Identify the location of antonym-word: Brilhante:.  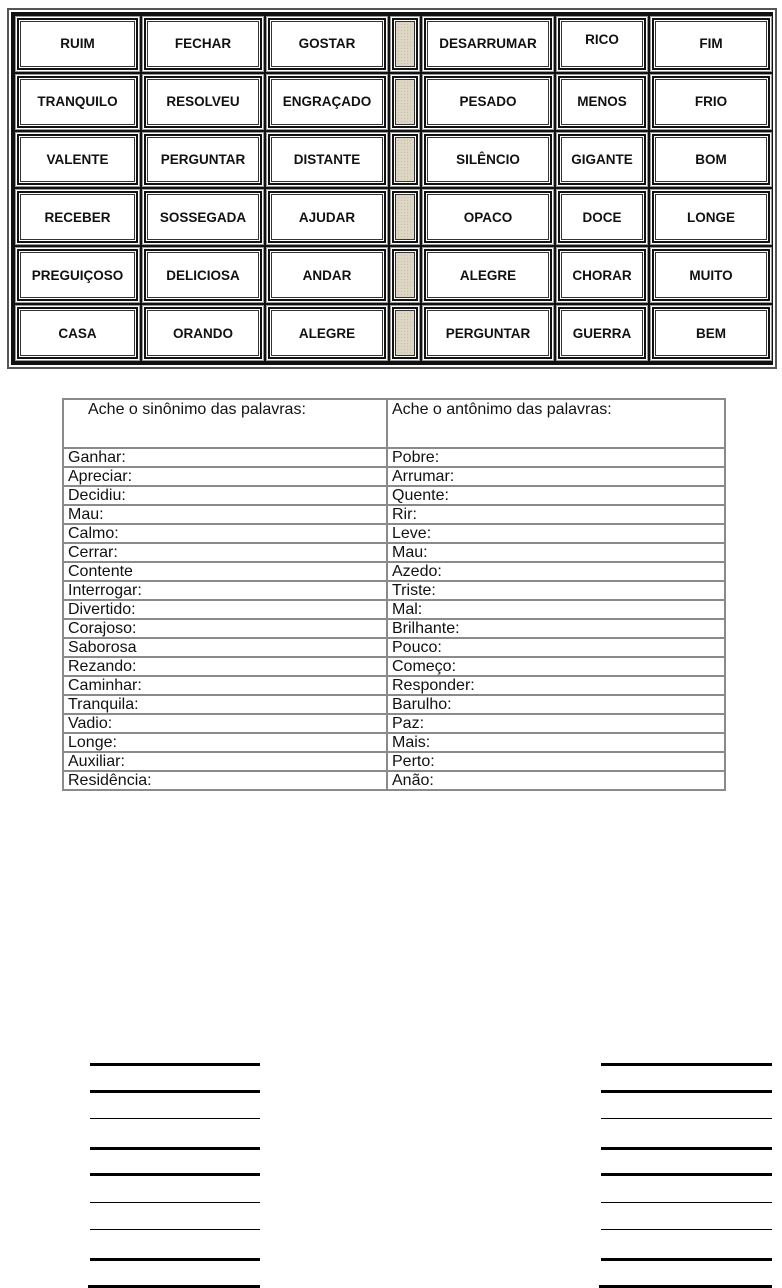
(556, 628).